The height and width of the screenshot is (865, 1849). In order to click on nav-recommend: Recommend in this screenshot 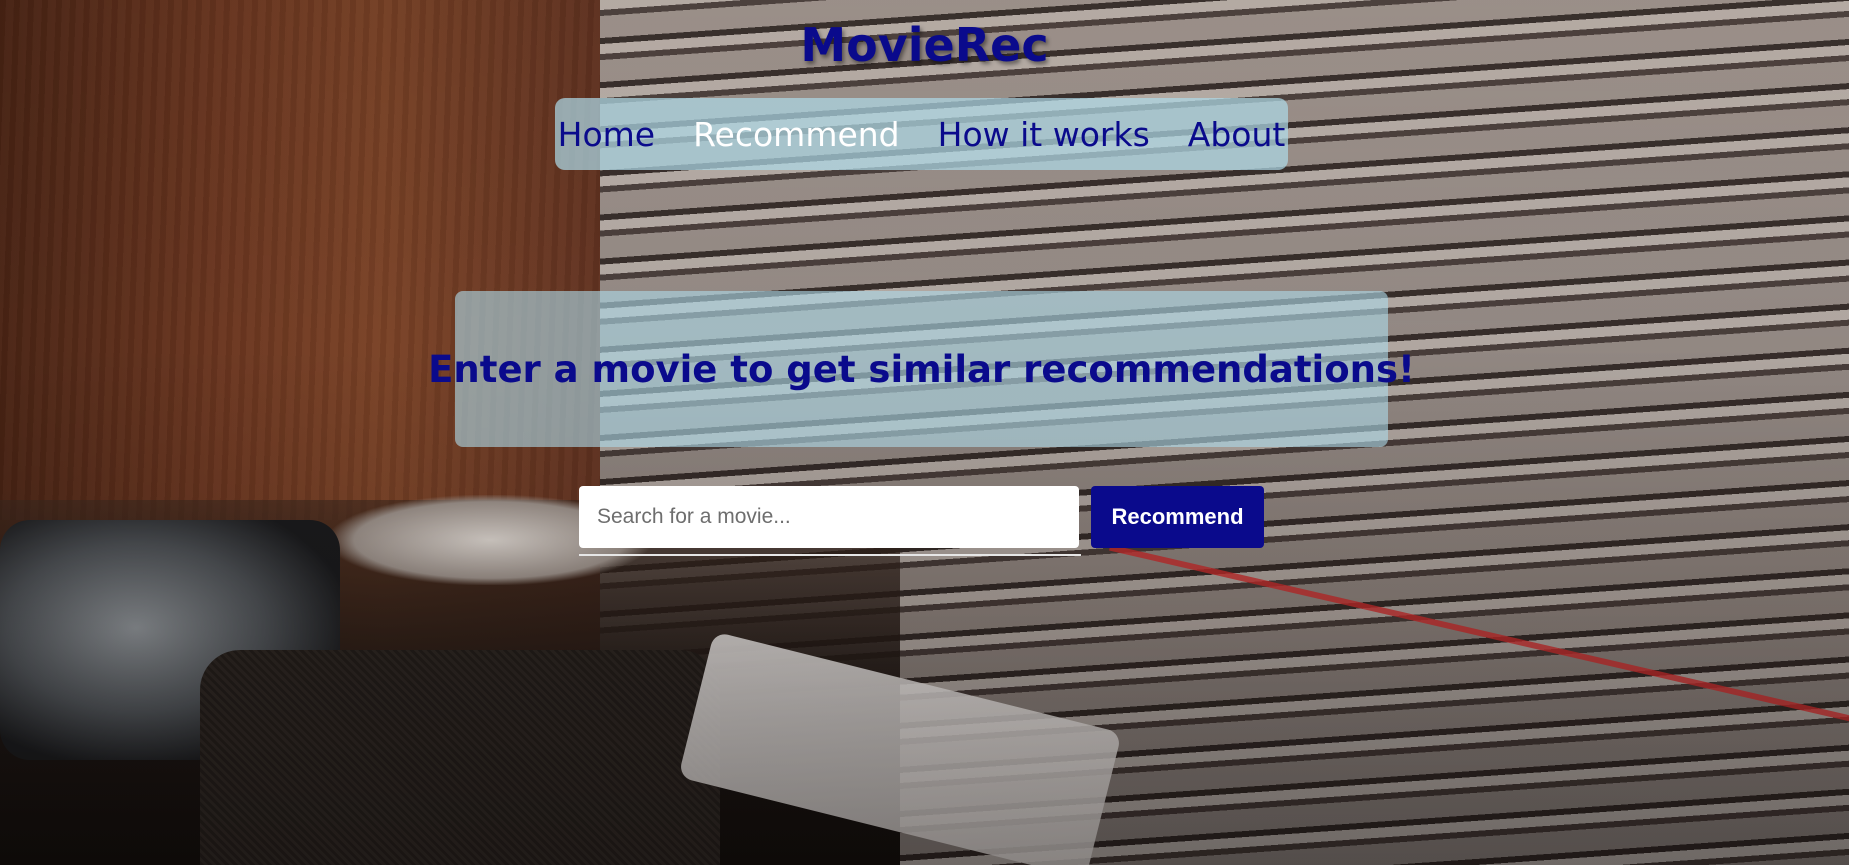, I will do `click(796, 134)`.